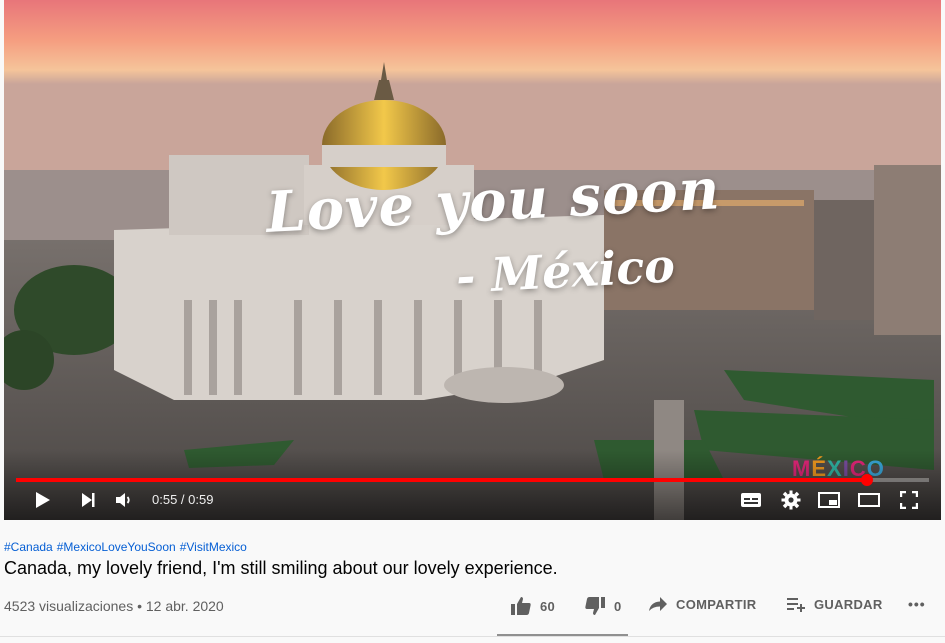 The height and width of the screenshot is (643, 945). Describe the element at coordinates (796, 605) in the screenshot. I see `add-to-playlist-icon` at that location.